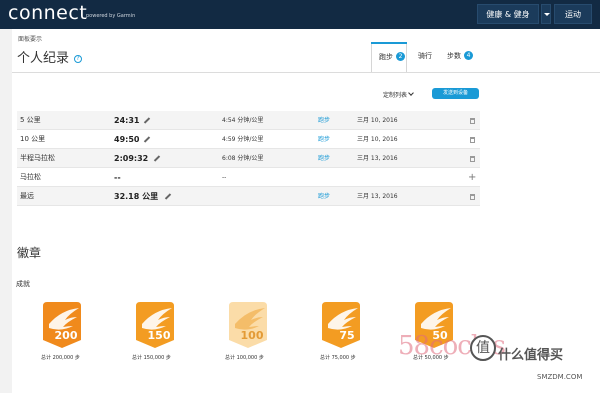 Image resolution: width=600 pixels, height=393 pixels. Describe the element at coordinates (386, 57) in the screenshot. I see `tab-running-label: 跑步` at that location.